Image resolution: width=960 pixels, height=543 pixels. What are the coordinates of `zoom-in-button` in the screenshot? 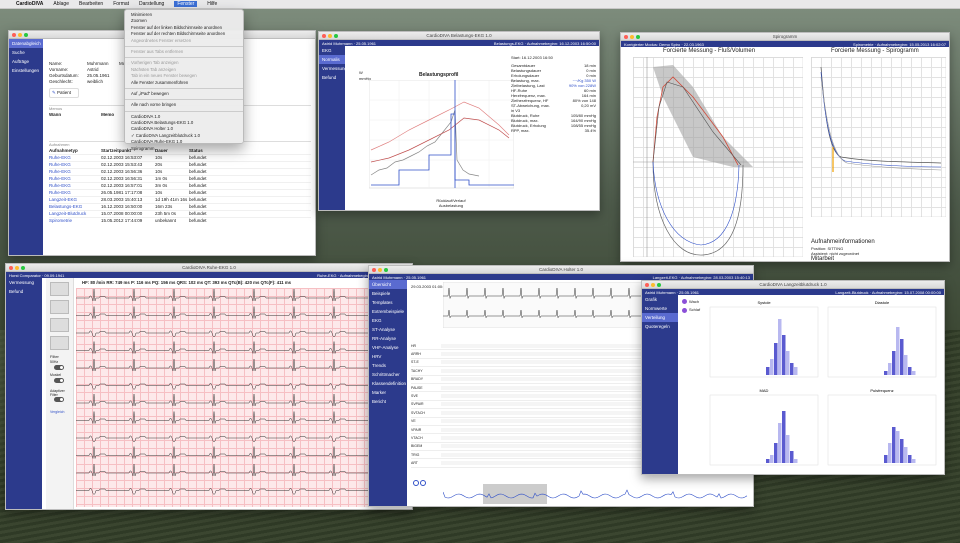 It's located at (423, 483).